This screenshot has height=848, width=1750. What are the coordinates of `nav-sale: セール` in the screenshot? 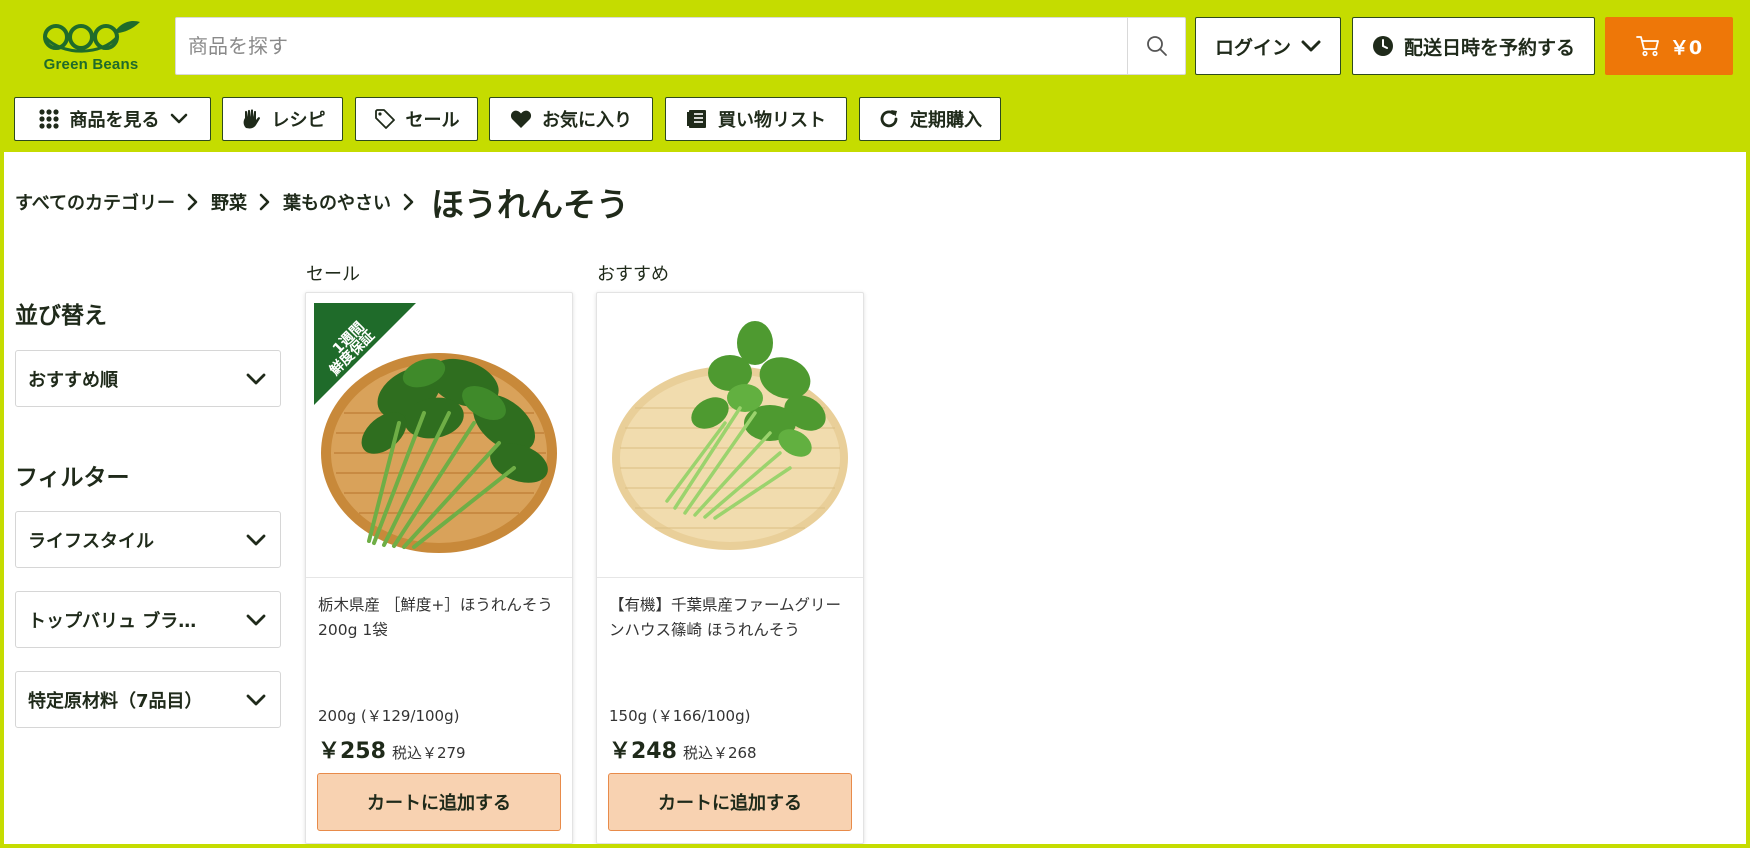 It's located at (416, 119).